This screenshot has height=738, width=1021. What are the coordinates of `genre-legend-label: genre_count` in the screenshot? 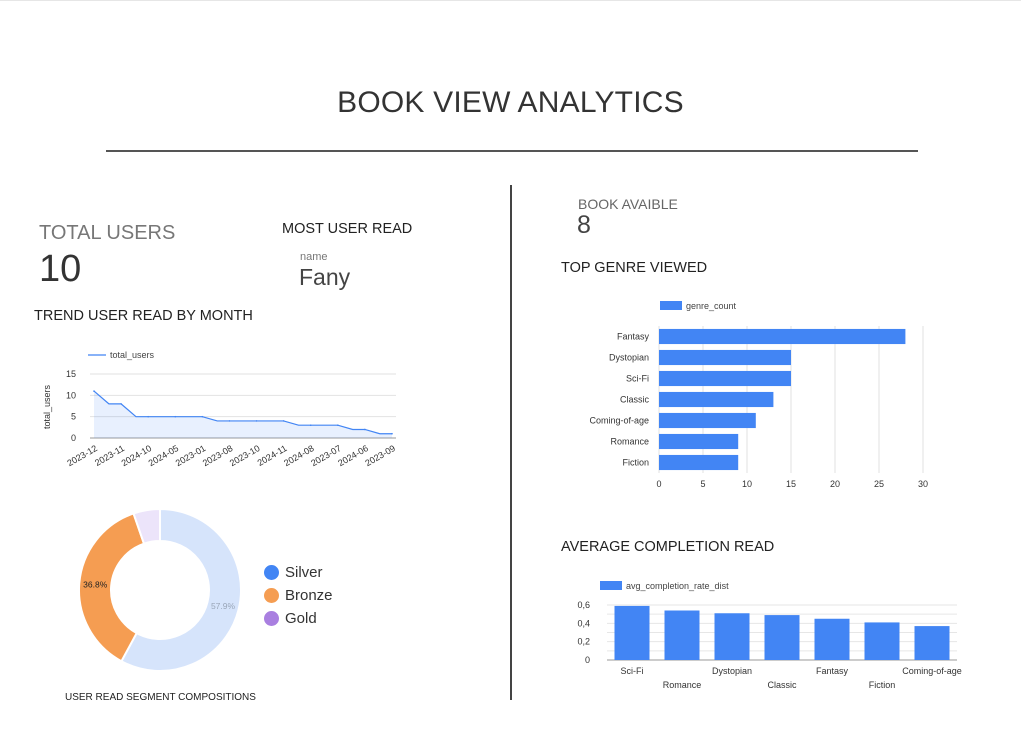 It's located at (711, 306).